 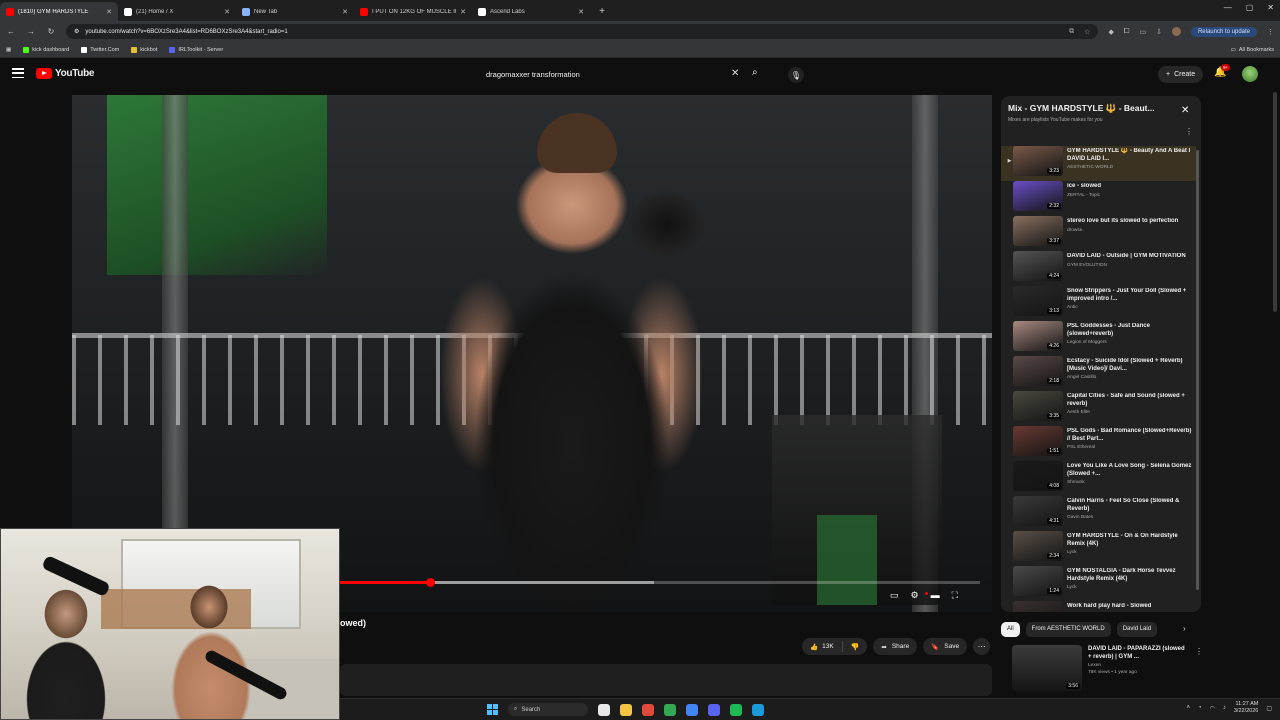 I want to click on menu-icon, so click(x=18, y=73).